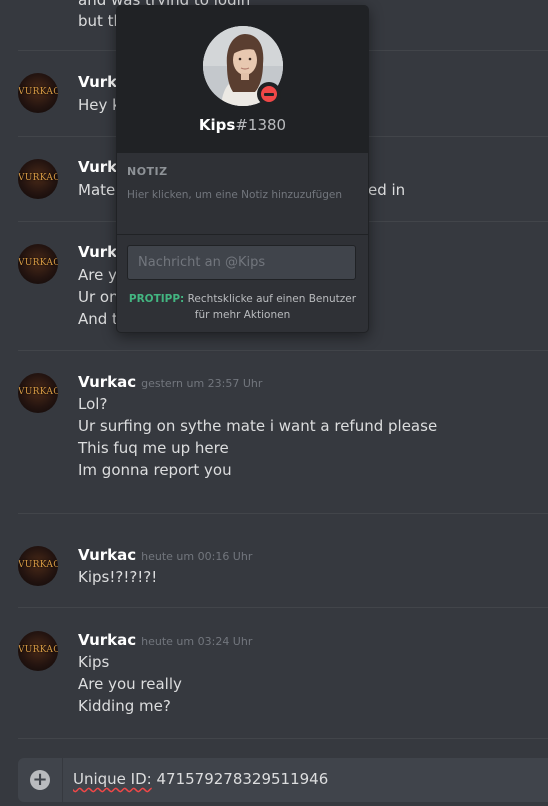 Image resolution: width=548 pixels, height=806 pixels. What do you see at coordinates (153, 448) in the screenshot?
I see `message-line: This fuq me up here` at bounding box center [153, 448].